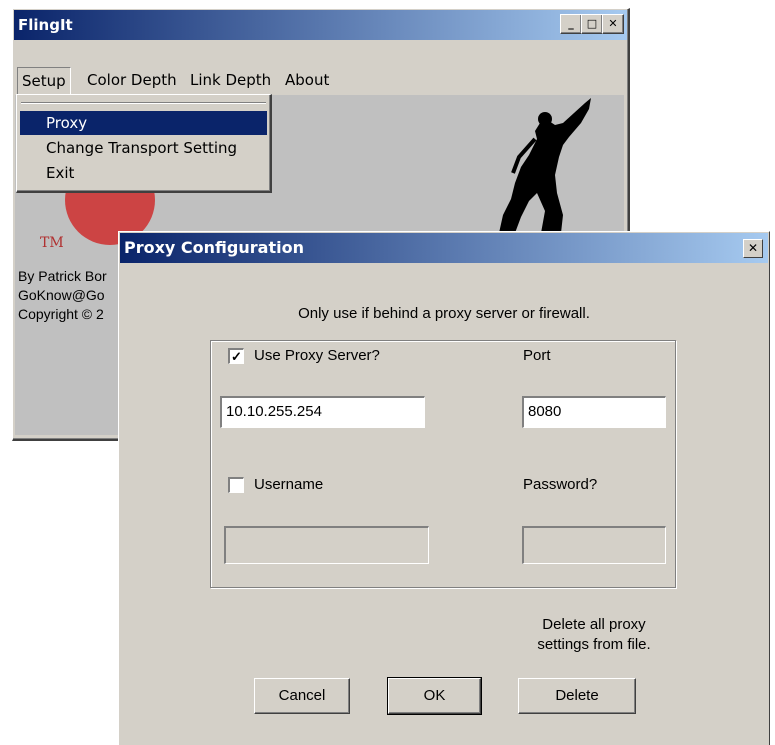 The height and width of the screenshot is (745, 775). What do you see at coordinates (537, 355) in the screenshot?
I see `port-label: Port` at bounding box center [537, 355].